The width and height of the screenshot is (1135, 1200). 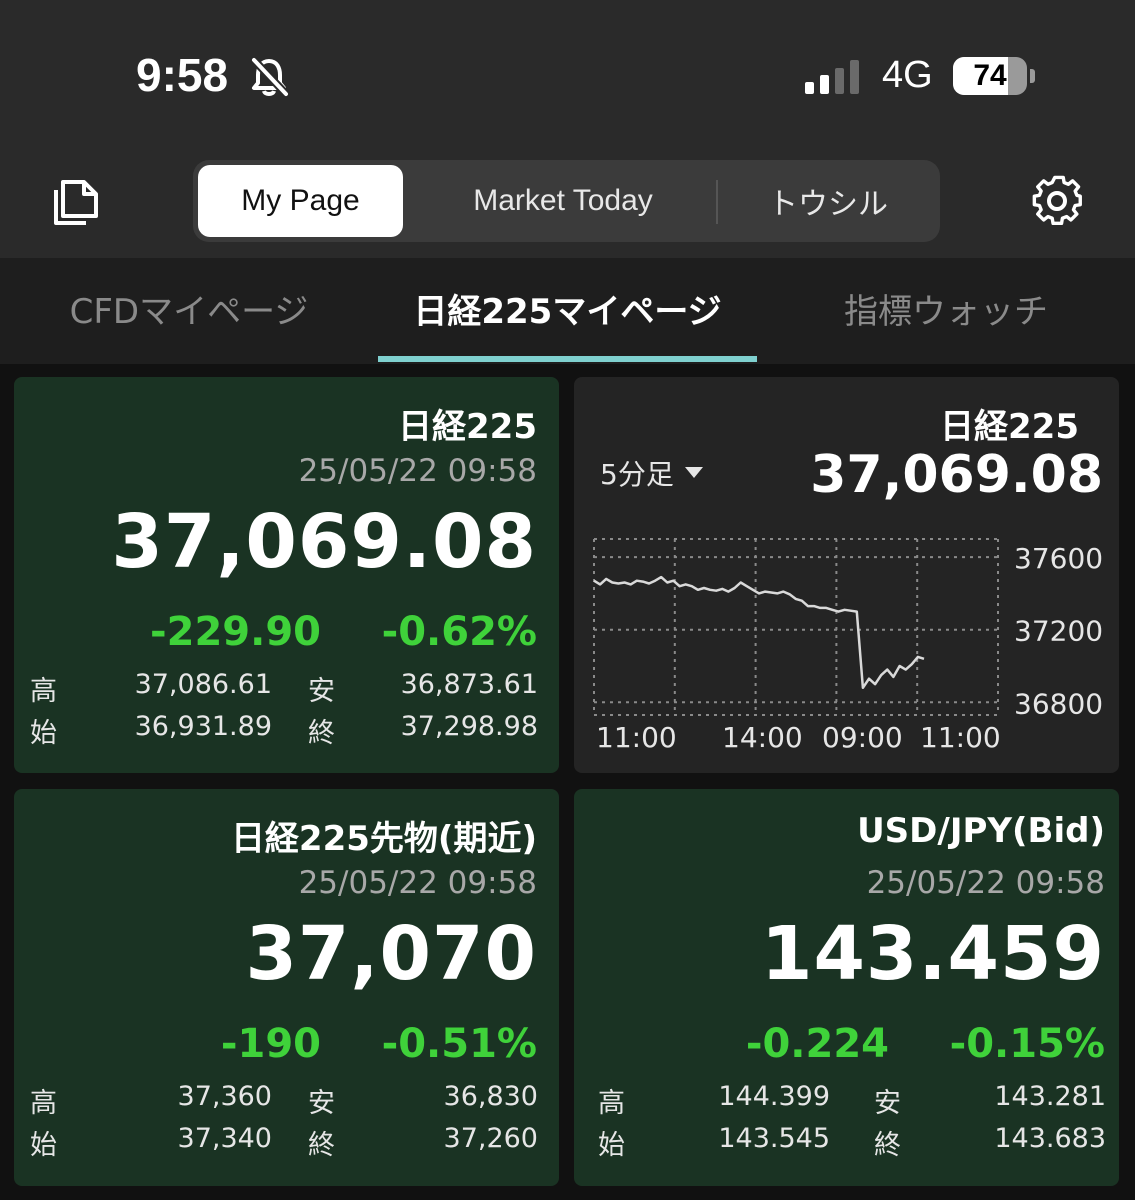 What do you see at coordinates (459, 632) in the screenshot?
I see `card-change-percent: -0.62%` at bounding box center [459, 632].